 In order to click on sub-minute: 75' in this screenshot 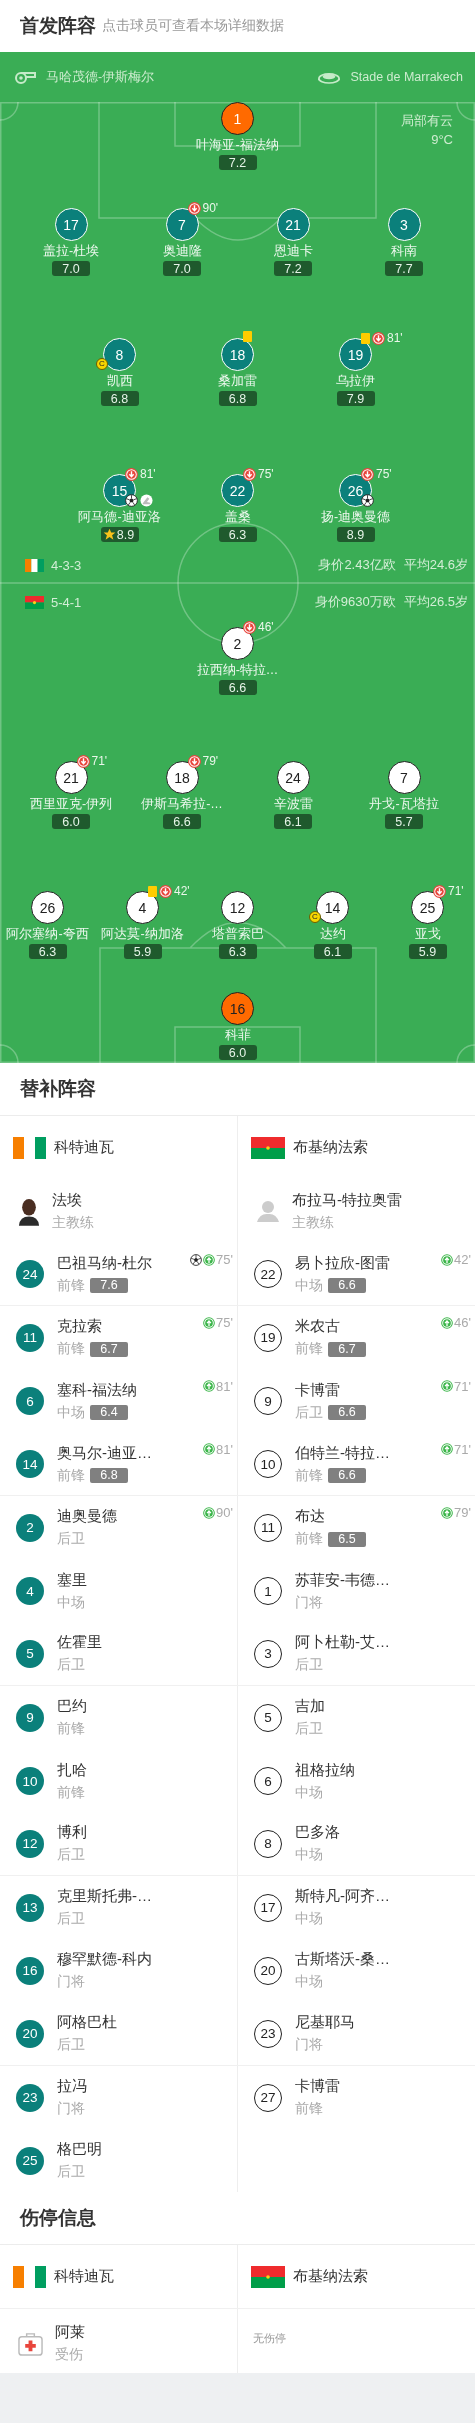, I will do `click(266, 474)`.